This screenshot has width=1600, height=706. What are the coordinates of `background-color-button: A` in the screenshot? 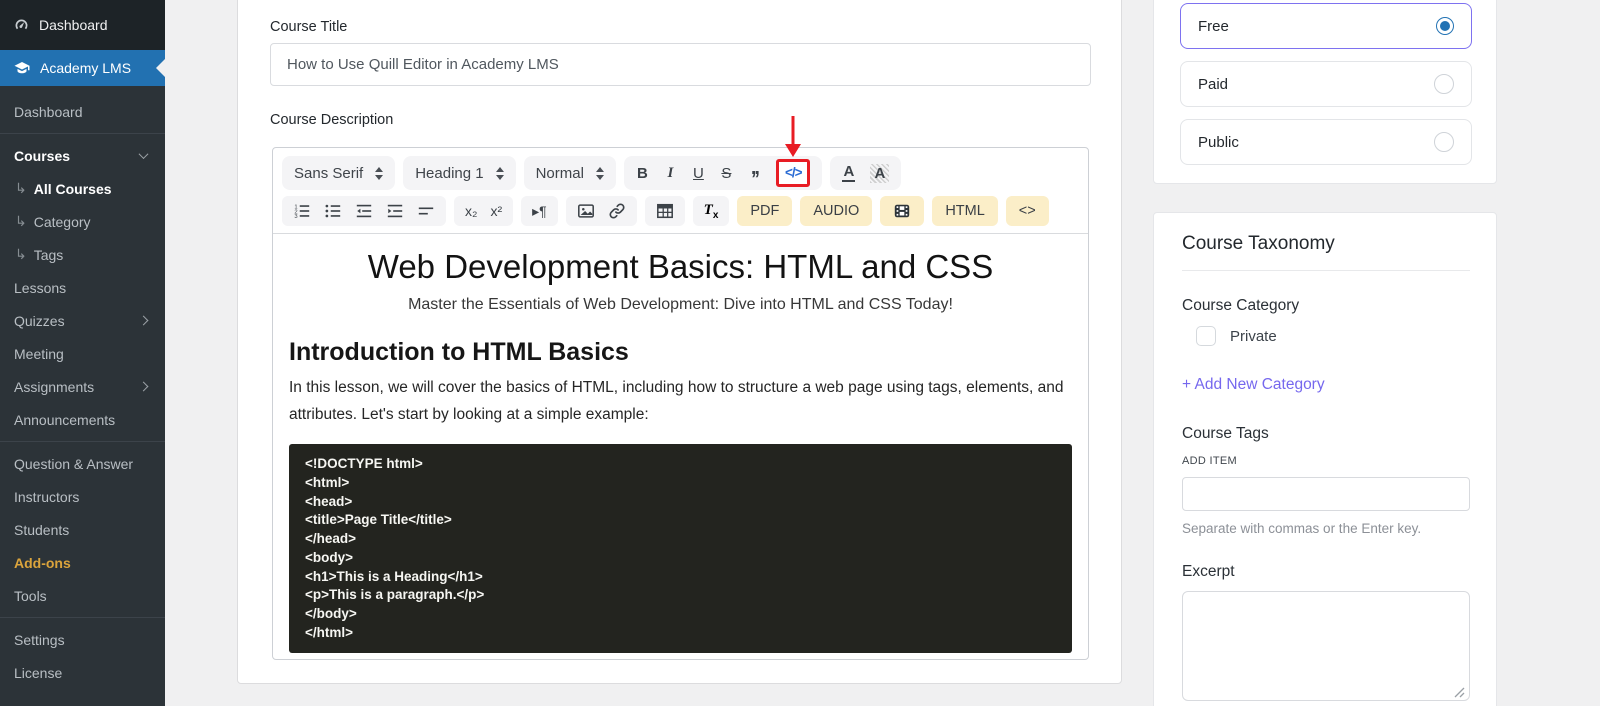 It's located at (880, 173).